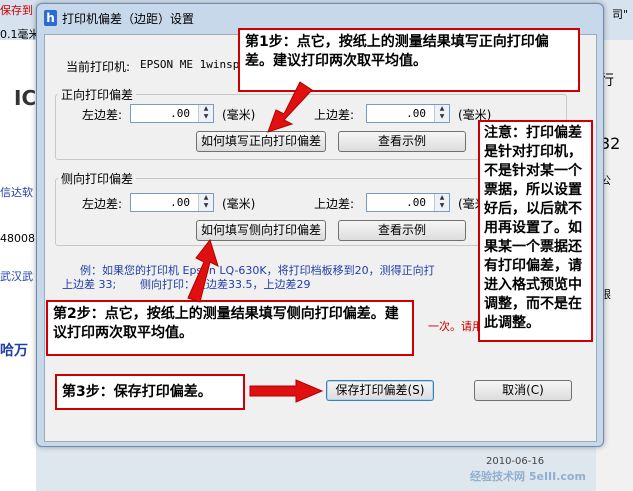  Describe the element at coordinates (255, 242) in the screenshot. I see `arrow-overlay` at that location.